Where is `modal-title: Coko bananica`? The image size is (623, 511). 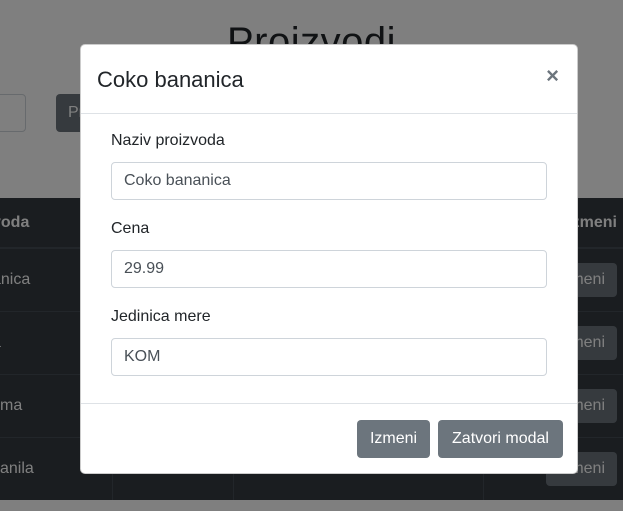 modal-title: Coko bananica is located at coordinates (170, 79).